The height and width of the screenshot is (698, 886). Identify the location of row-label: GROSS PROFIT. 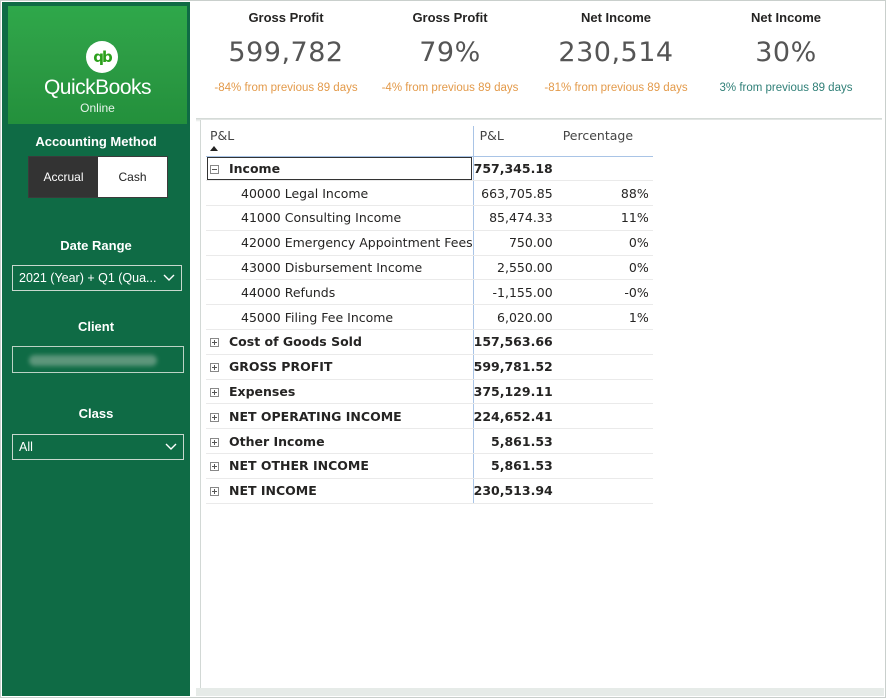
(281, 367).